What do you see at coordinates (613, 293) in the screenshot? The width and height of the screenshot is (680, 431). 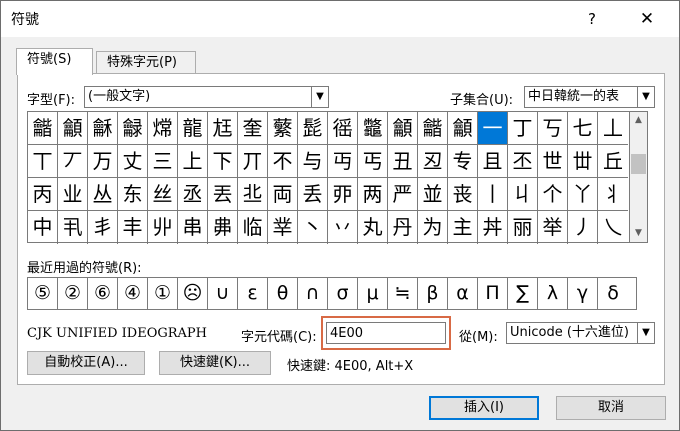 I see `recent-symbol-cell: δ` at bounding box center [613, 293].